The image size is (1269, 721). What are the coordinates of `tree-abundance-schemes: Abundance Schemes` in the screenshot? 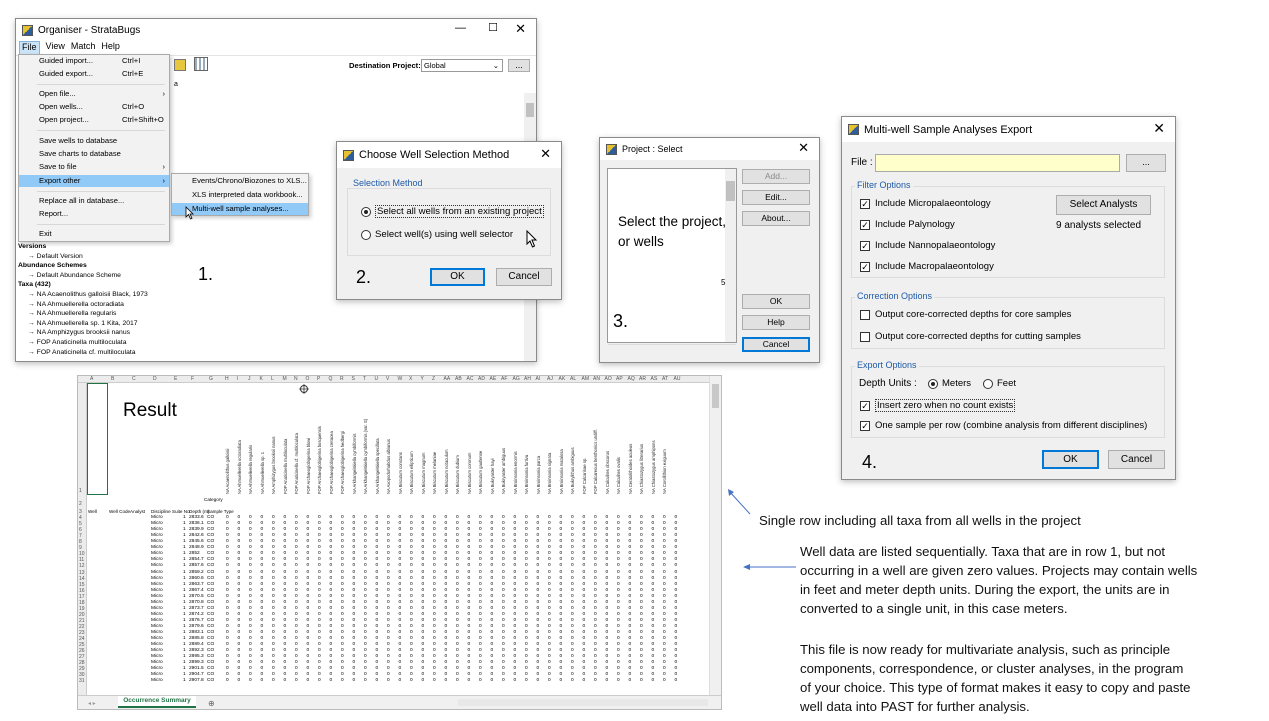 It's located at (83, 266).